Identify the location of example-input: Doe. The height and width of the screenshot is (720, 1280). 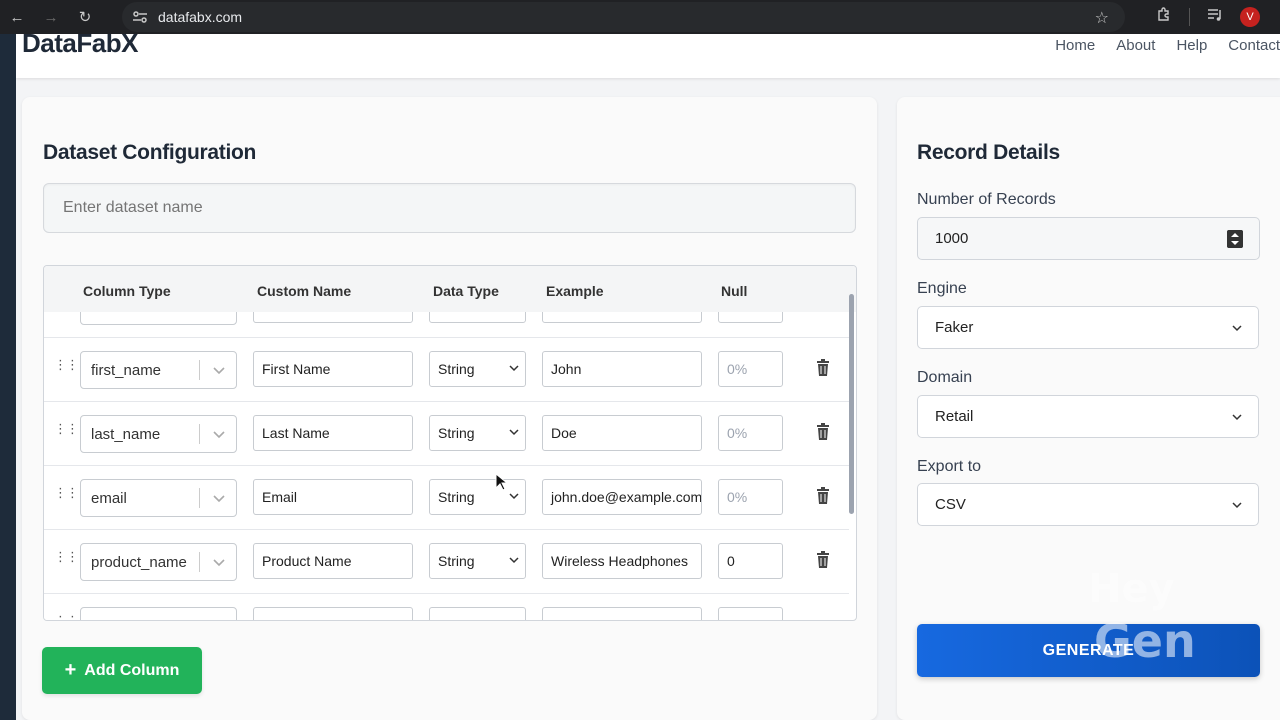
(622, 433).